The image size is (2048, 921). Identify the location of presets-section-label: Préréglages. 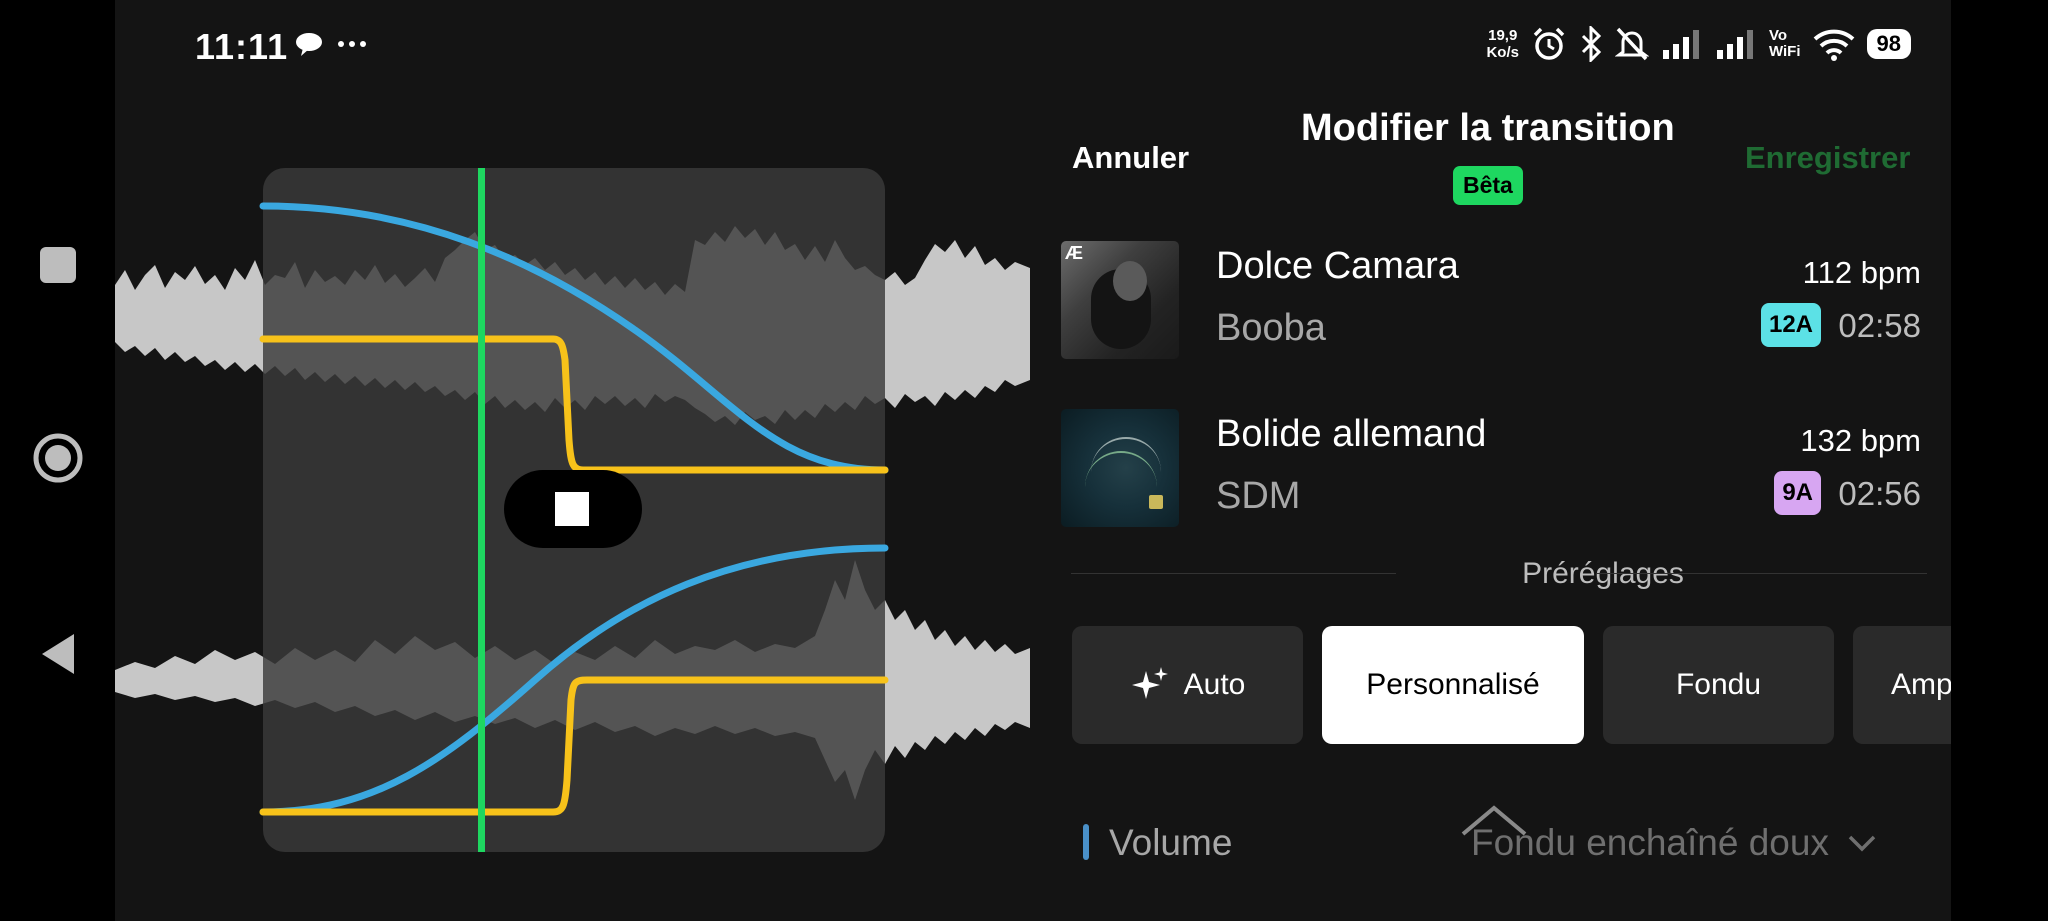
(1603, 573).